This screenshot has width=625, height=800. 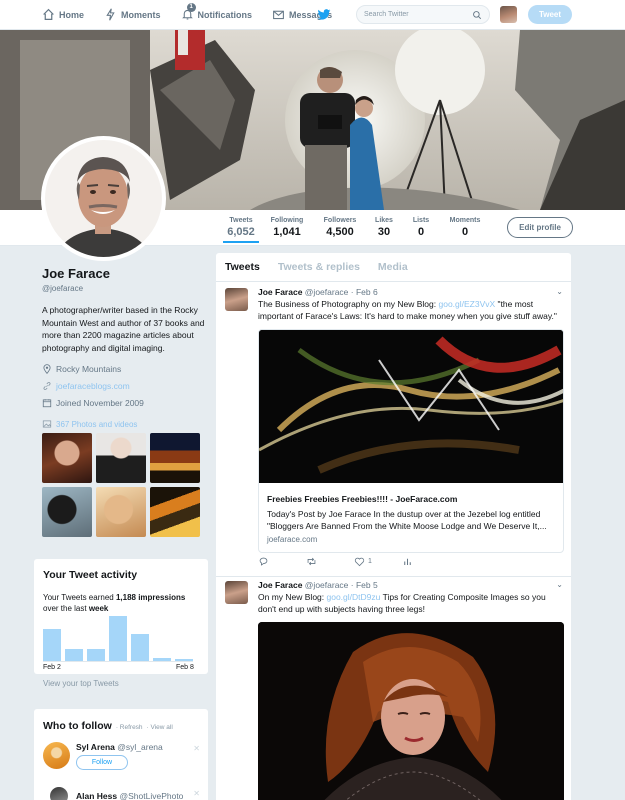 What do you see at coordinates (354, 597) in the screenshot?
I see `tweet-link: goo.gl/DtD9zu` at bounding box center [354, 597].